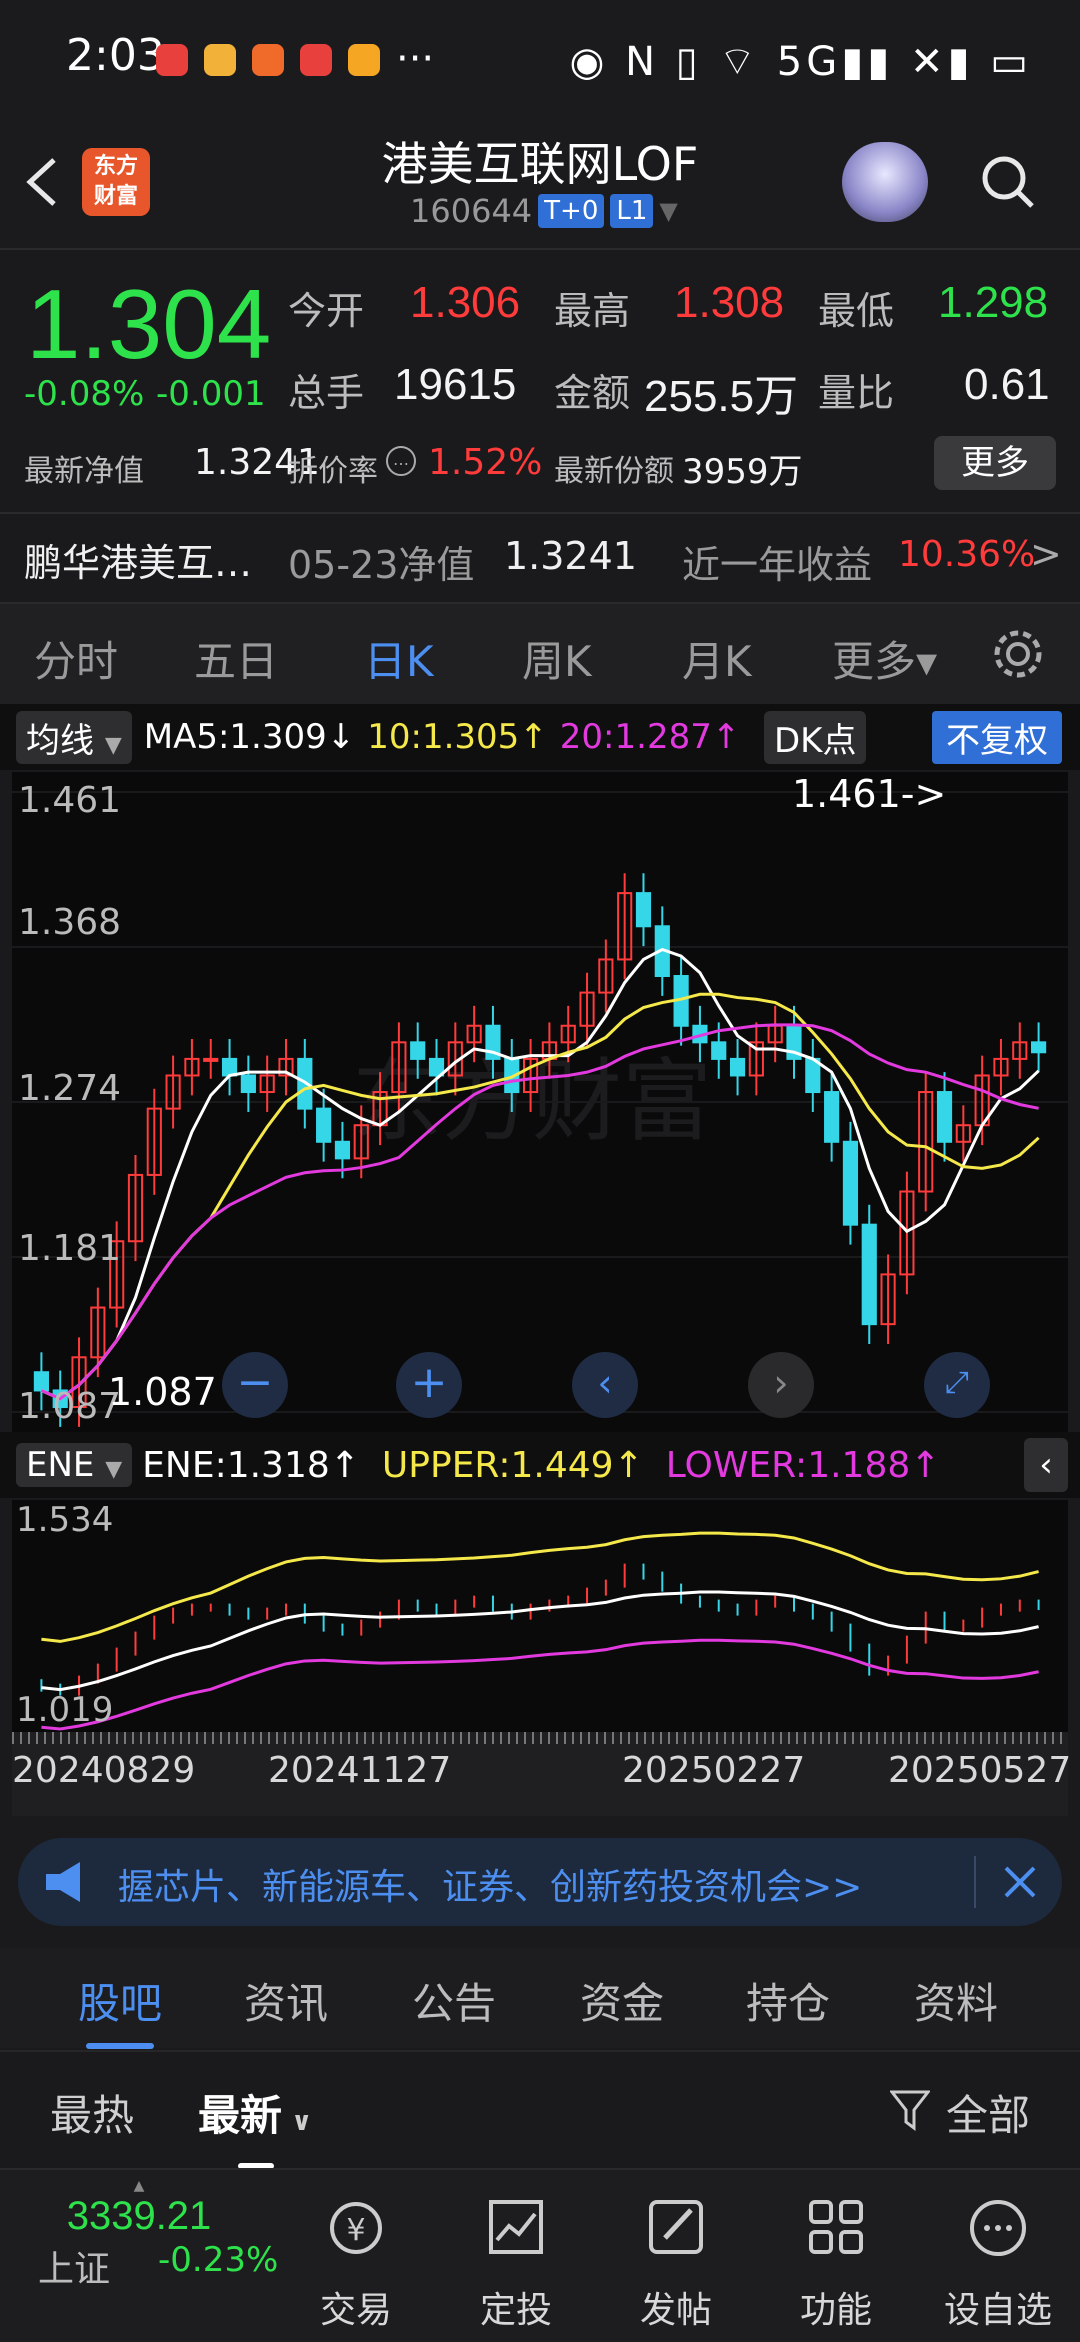 This screenshot has width=1080, height=2342. I want to click on volume-label: 总手, so click(326, 393).